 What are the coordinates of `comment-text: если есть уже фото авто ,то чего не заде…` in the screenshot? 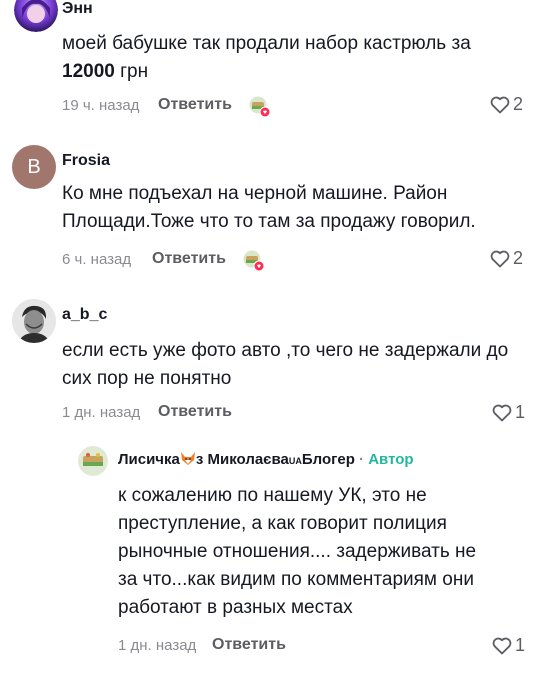 It's located at (285, 364).